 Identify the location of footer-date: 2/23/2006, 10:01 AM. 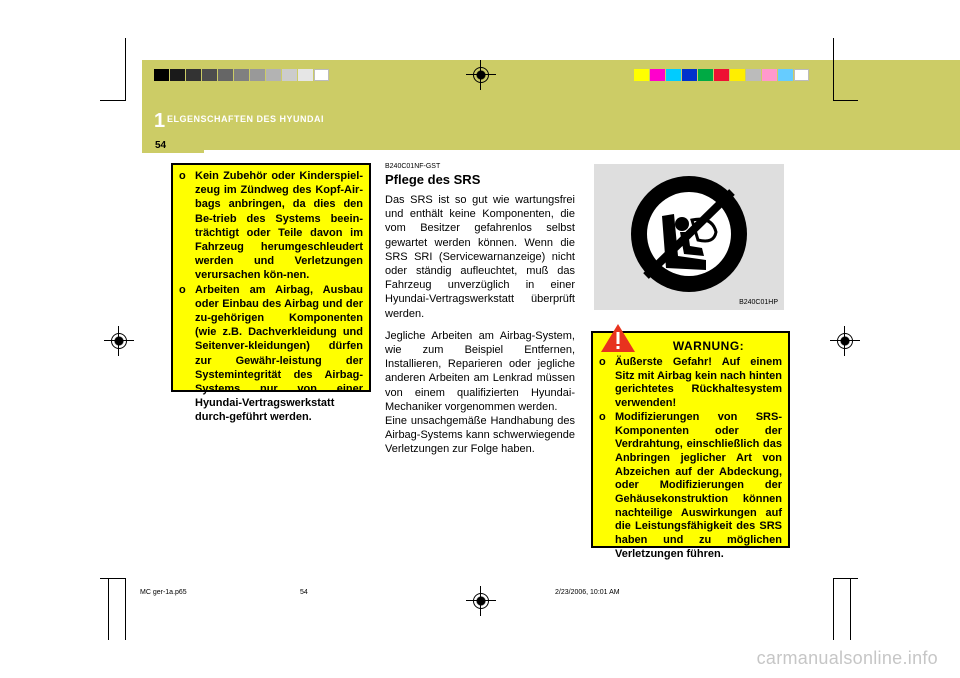
(587, 592).